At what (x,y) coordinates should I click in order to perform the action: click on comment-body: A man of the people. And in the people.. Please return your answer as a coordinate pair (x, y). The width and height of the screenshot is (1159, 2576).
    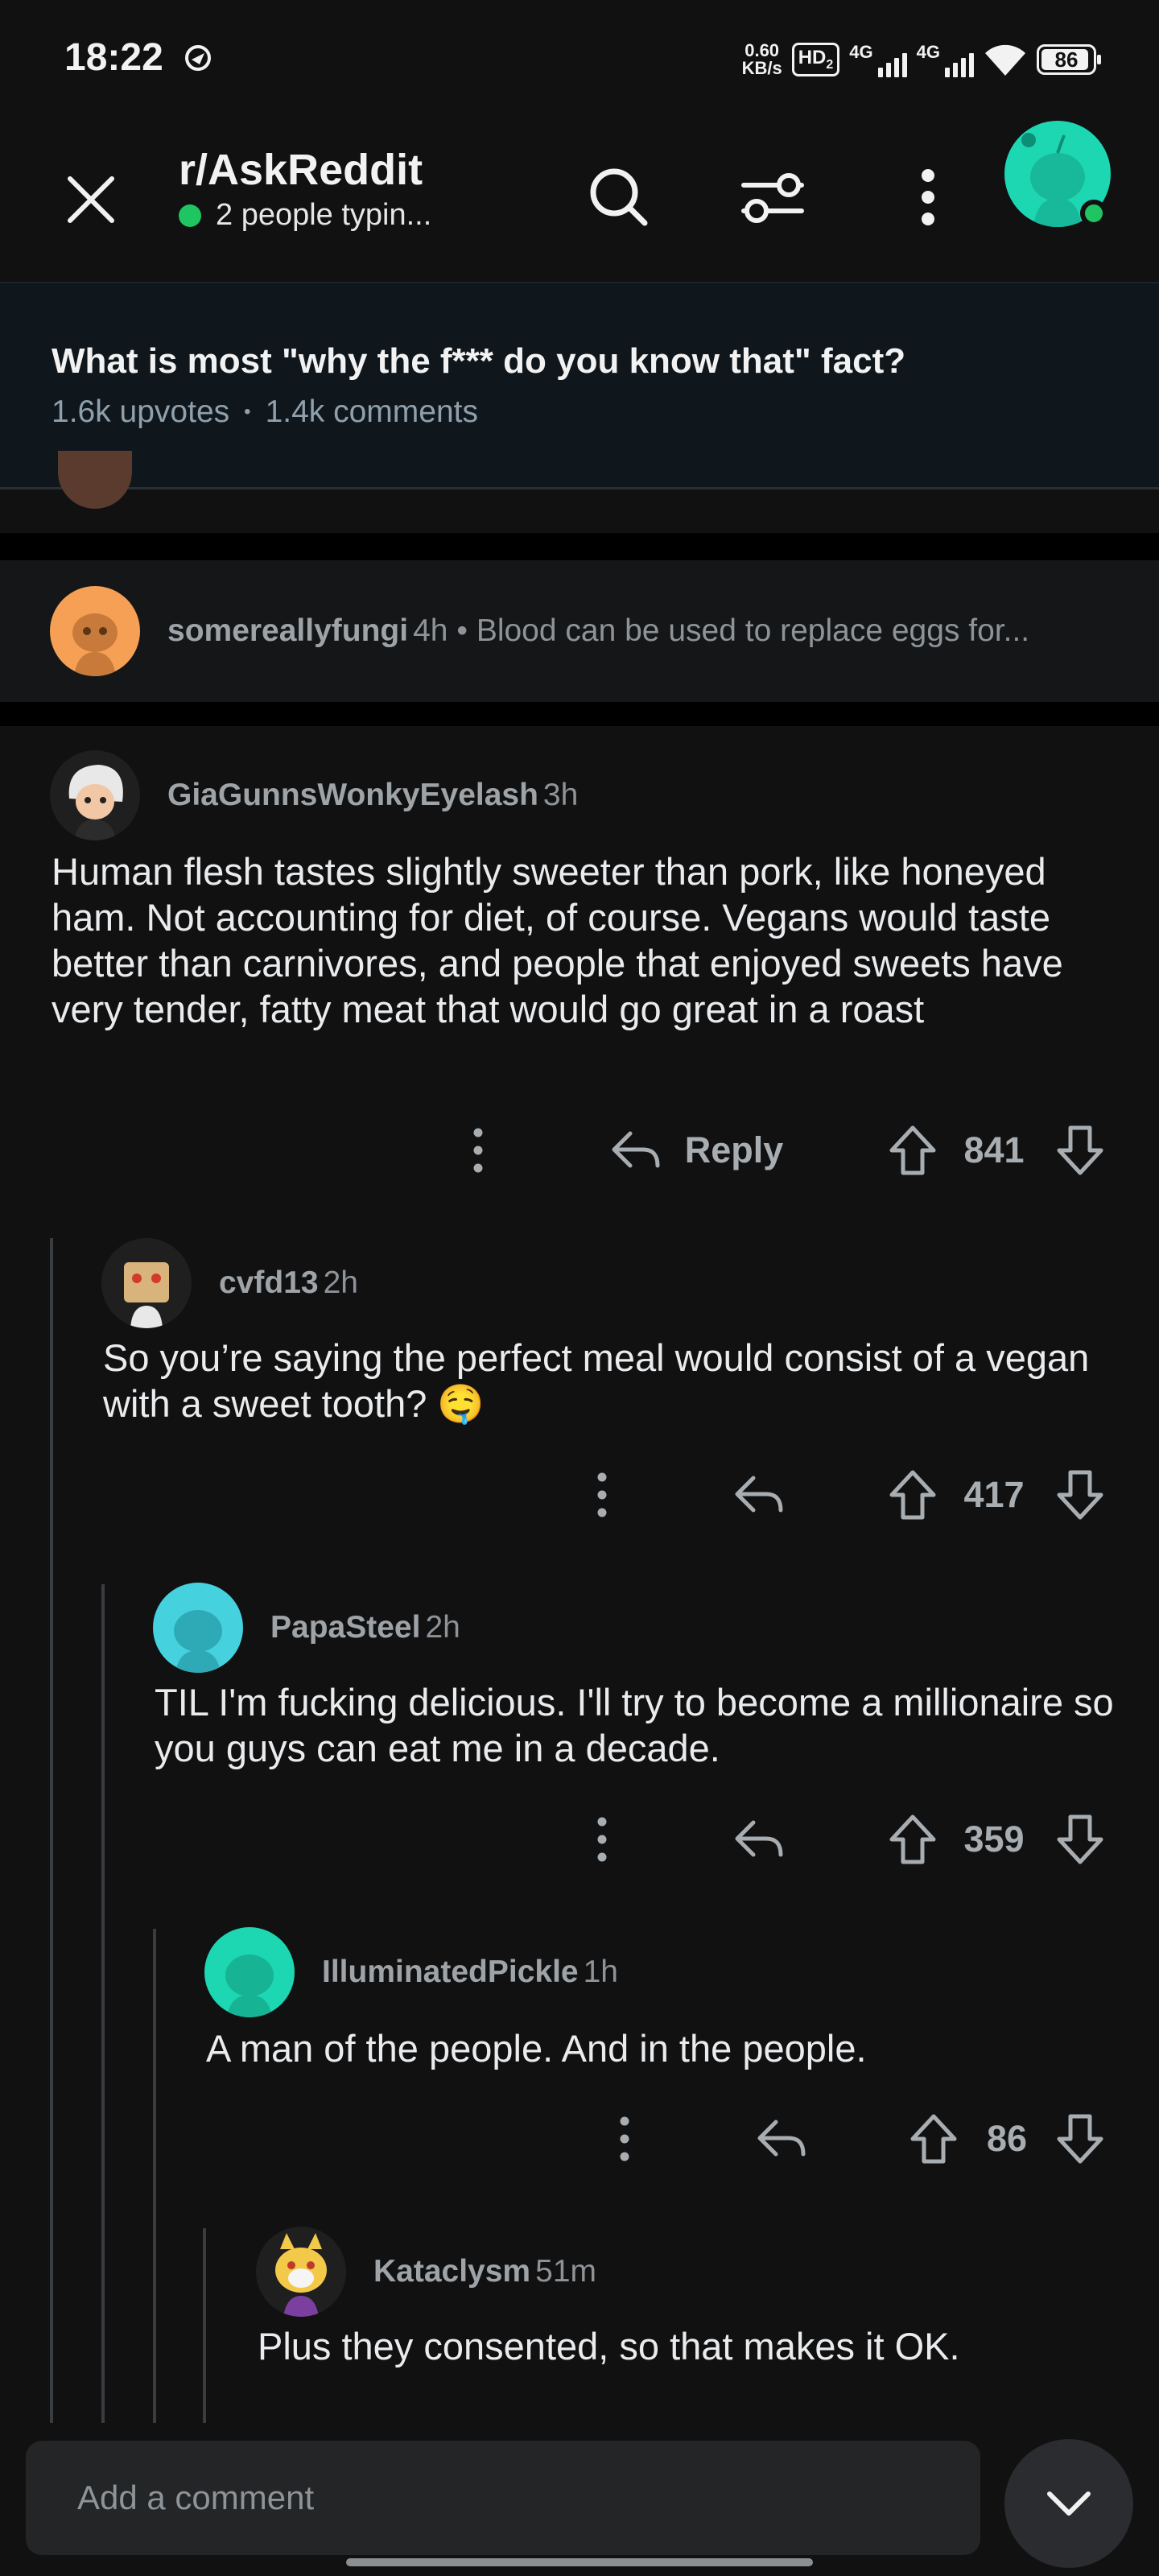
    Looking at the image, I should click on (536, 2048).